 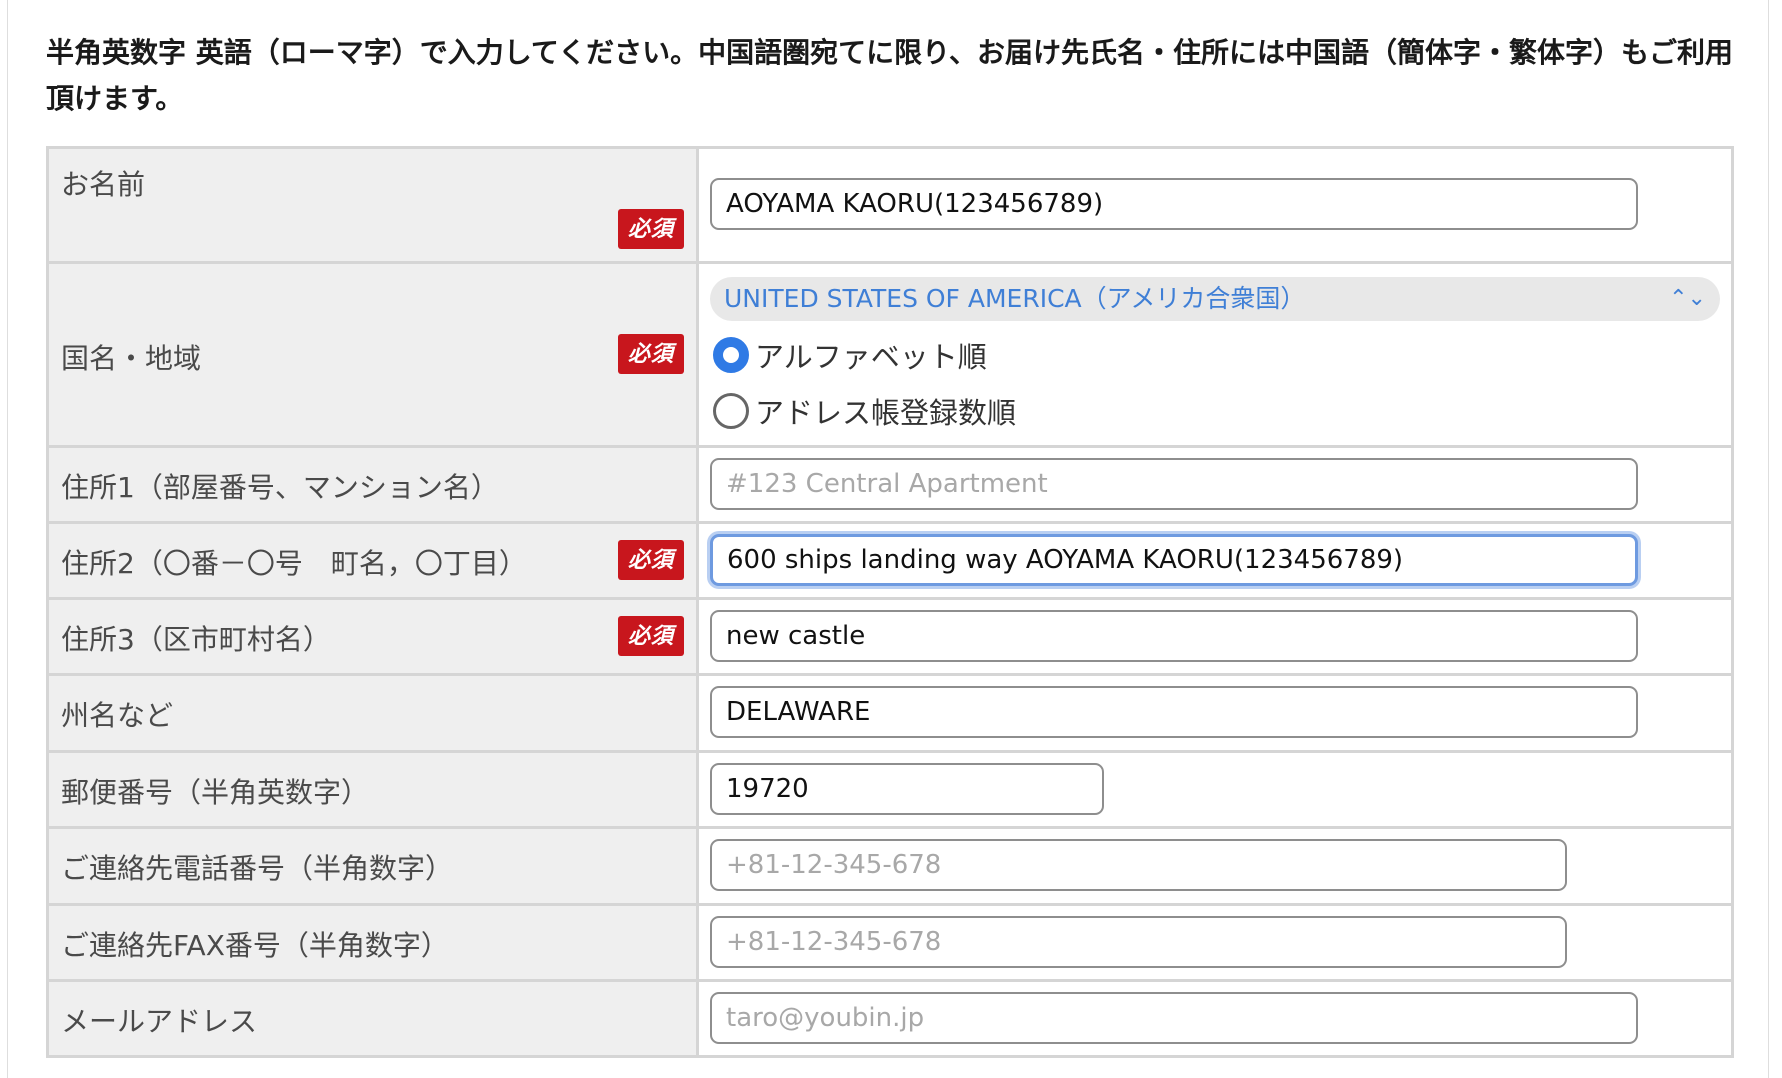 I want to click on address1-label: 住所1（部屋番号、マンション名）, so click(x=280, y=487).